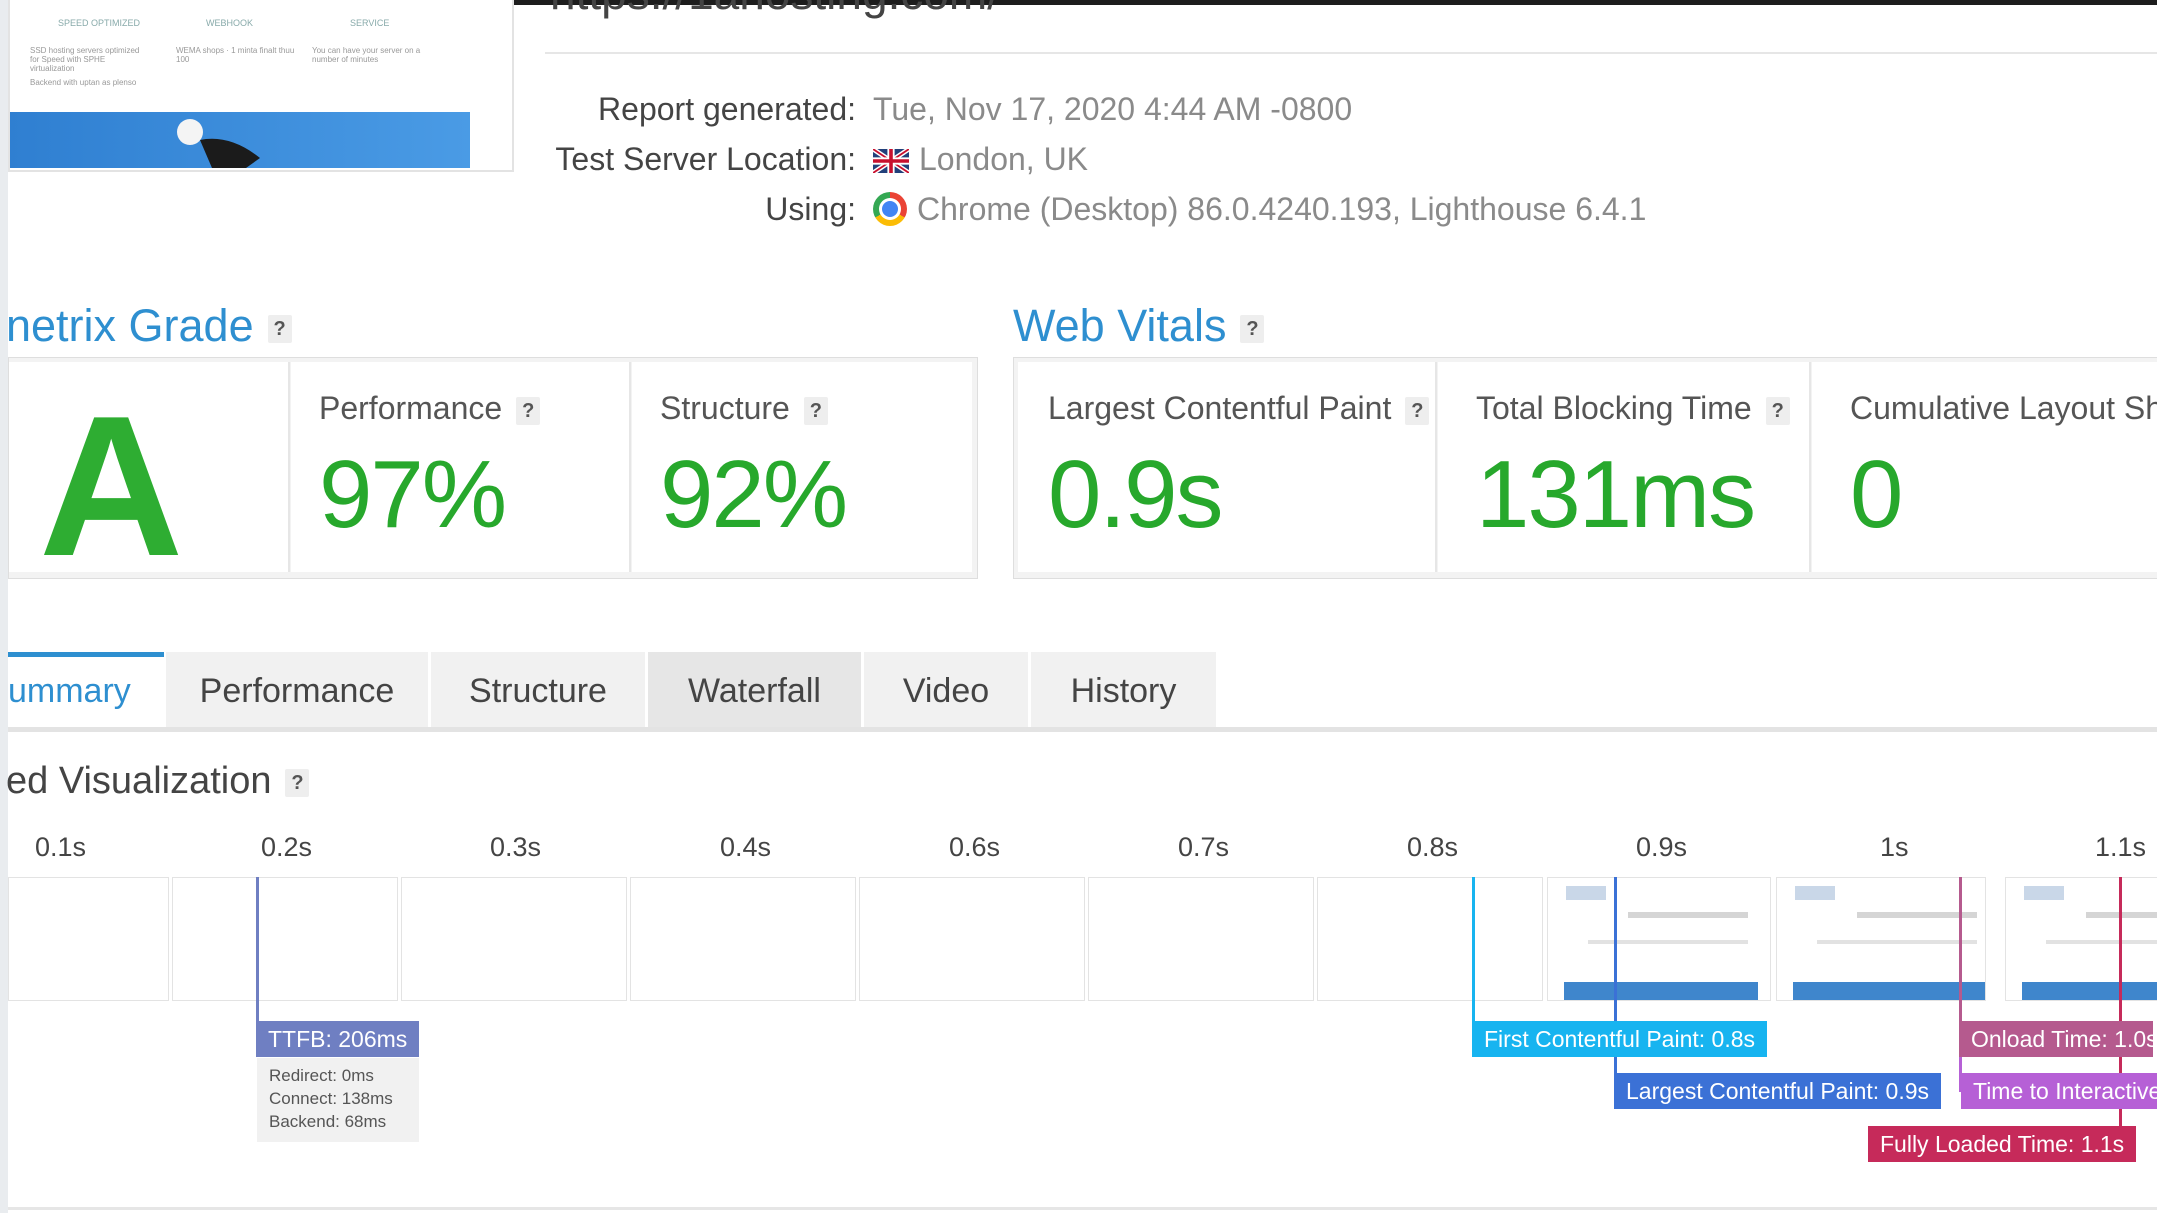  I want to click on structure-value: 92%, so click(754, 494).